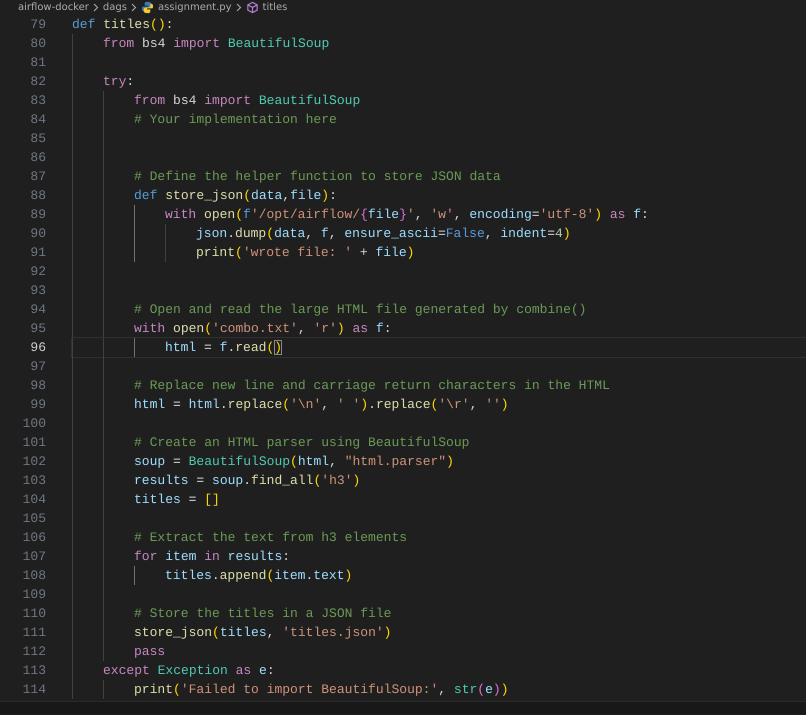  I want to click on code-line: json.dump(data, f, ensure_ascii=False, indent=4), so click(383, 234).